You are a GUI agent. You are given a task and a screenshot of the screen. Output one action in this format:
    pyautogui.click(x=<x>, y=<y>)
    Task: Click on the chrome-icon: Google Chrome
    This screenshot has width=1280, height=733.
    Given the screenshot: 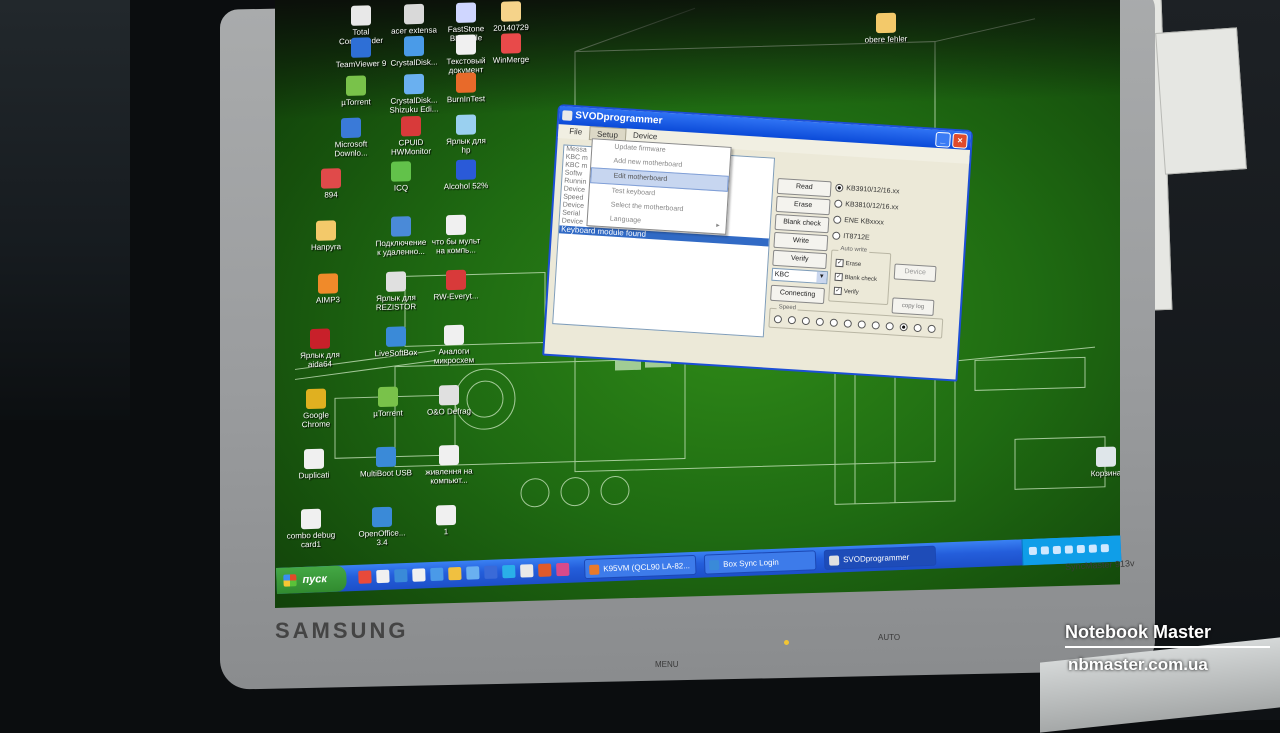 What is the action you would take?
    pyautogui.click(x=316, y=409)
    